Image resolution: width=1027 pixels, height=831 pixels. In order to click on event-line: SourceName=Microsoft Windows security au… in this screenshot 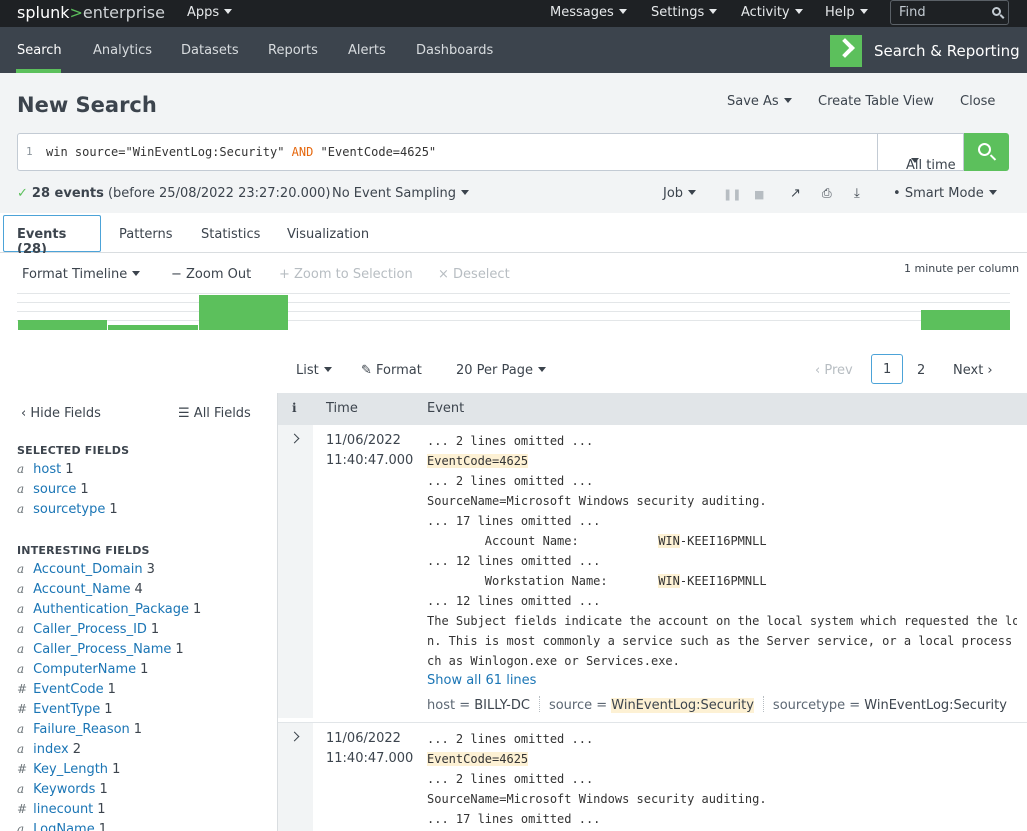, I will do `click(597, 501)`.